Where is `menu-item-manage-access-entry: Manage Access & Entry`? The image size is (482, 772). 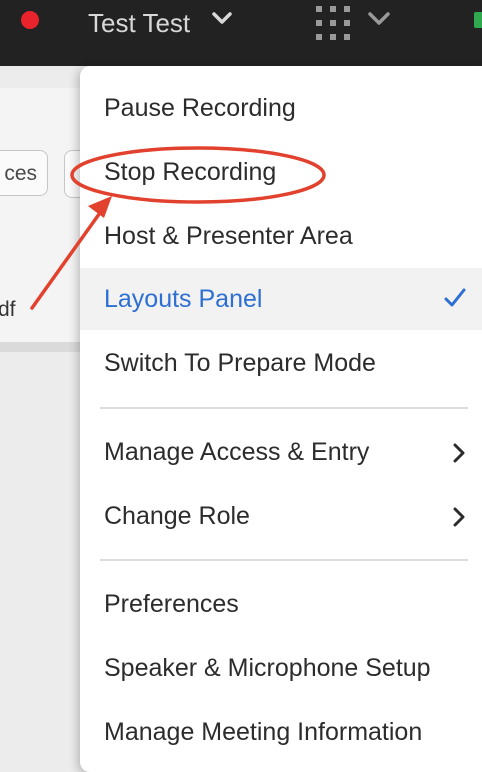
menu-item-manage-access-entry: Manage Access & Entry is located at coordinates (281, 452).